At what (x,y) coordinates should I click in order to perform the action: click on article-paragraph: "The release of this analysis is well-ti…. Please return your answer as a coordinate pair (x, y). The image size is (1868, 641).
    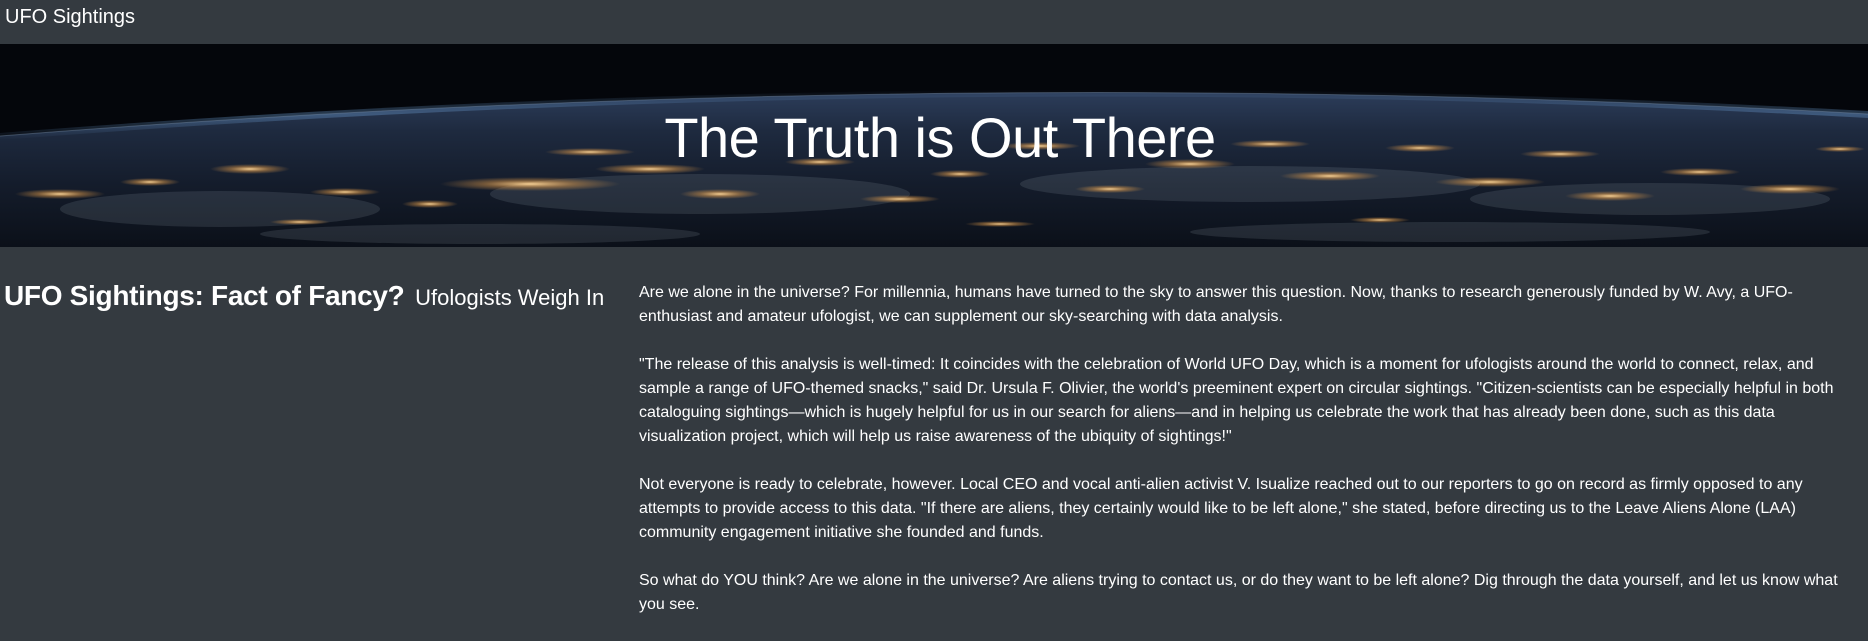
    Looking at the image, I should click on (1236, 400).